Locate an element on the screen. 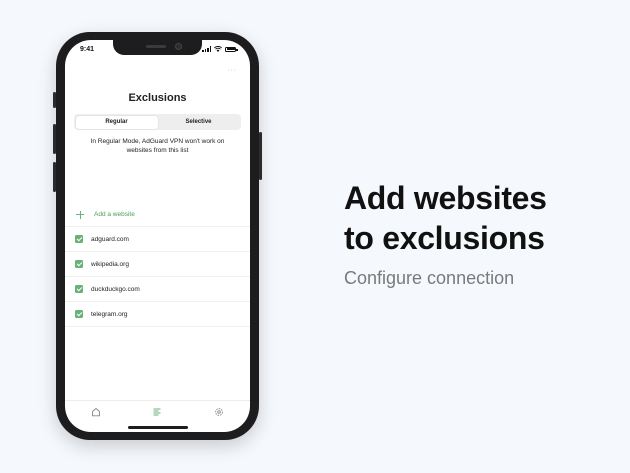  battery-icon is located at coordinates (231, 49).